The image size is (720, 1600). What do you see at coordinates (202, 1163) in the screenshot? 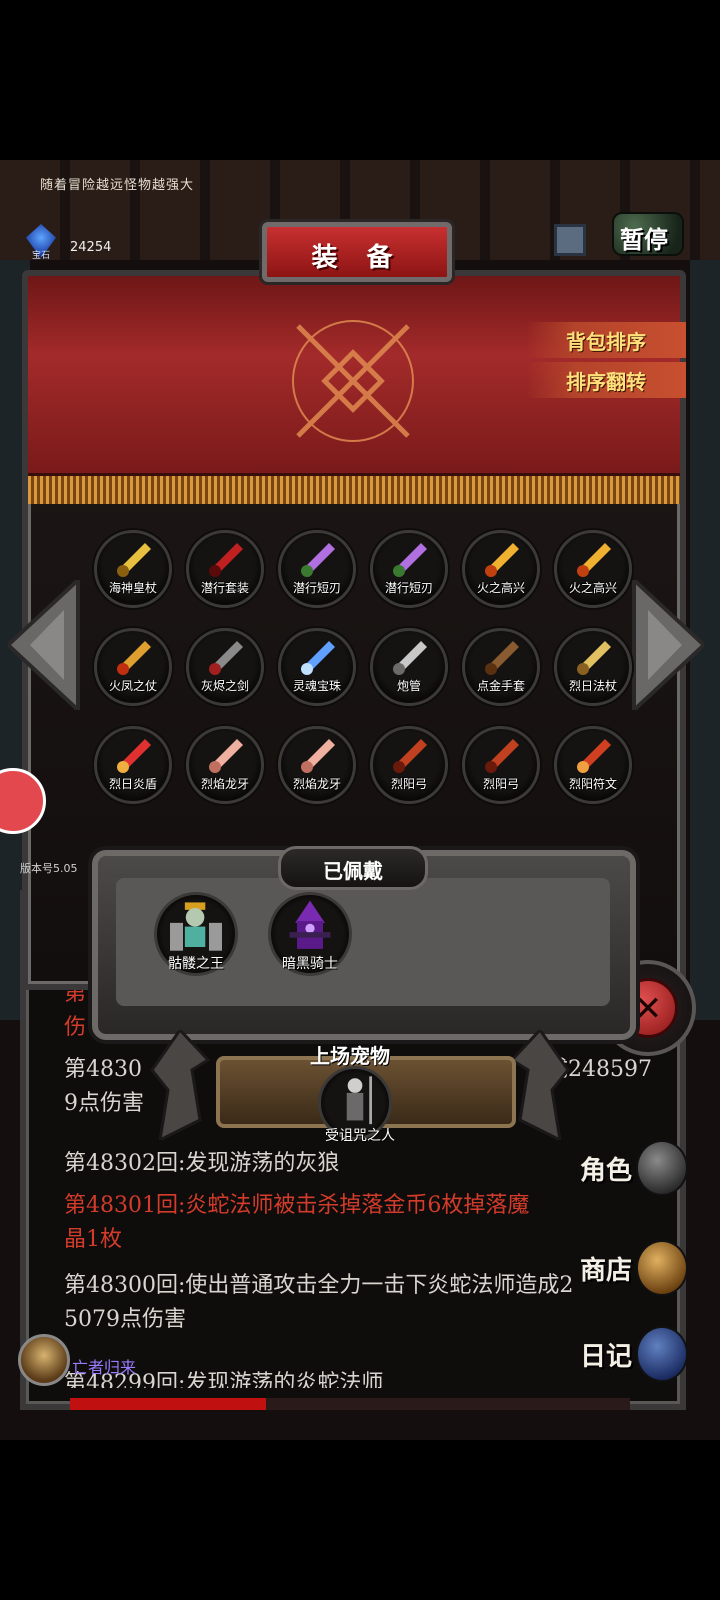
I see `log-line-1: 第48302回:发现游荡的灰狼` at bounding box center [202, 1163].